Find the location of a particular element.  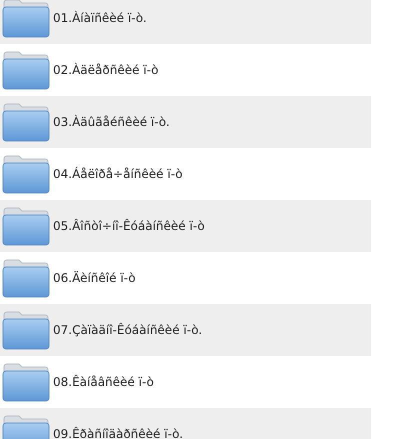

folder-name: 04.Áåëîðå÷åíñêèé ï-ò is located at coordinates (118, 174).